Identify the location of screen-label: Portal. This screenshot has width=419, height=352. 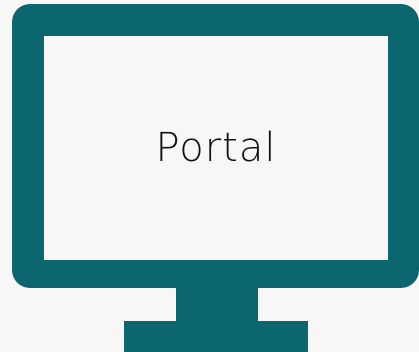
(216, 148).